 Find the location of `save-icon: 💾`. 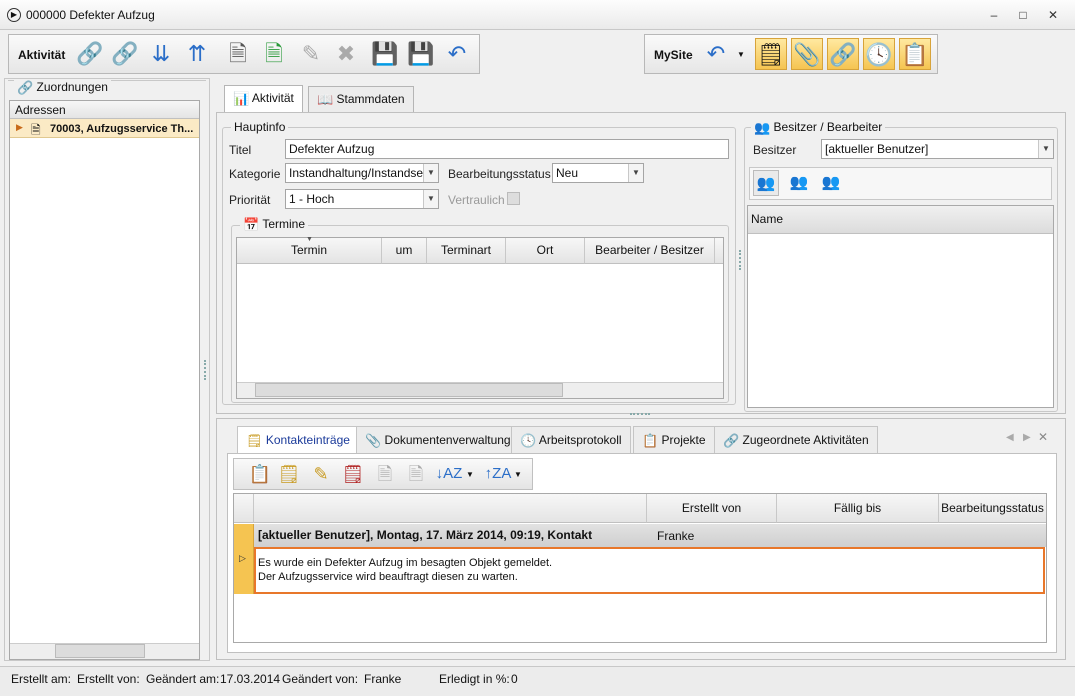

save-icon: 💾 is located at coordinates (385, 54).